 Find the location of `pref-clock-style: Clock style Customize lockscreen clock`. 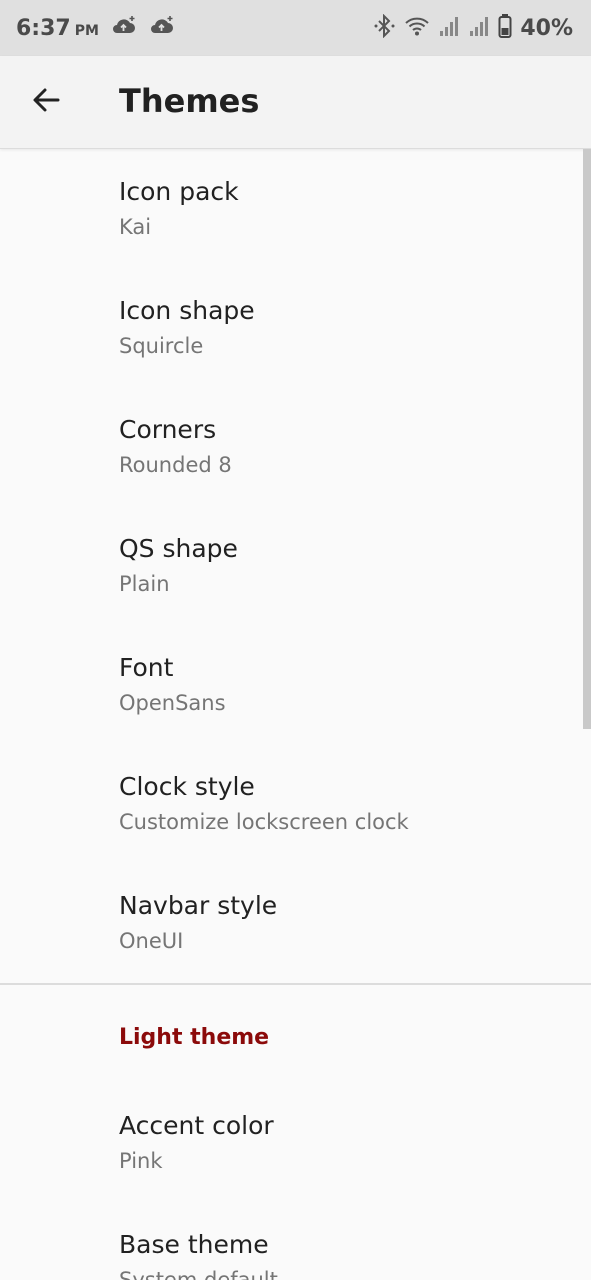

pref-clock-style: Clock style Customize lockscreen clock is located at coordinates (291, 803).